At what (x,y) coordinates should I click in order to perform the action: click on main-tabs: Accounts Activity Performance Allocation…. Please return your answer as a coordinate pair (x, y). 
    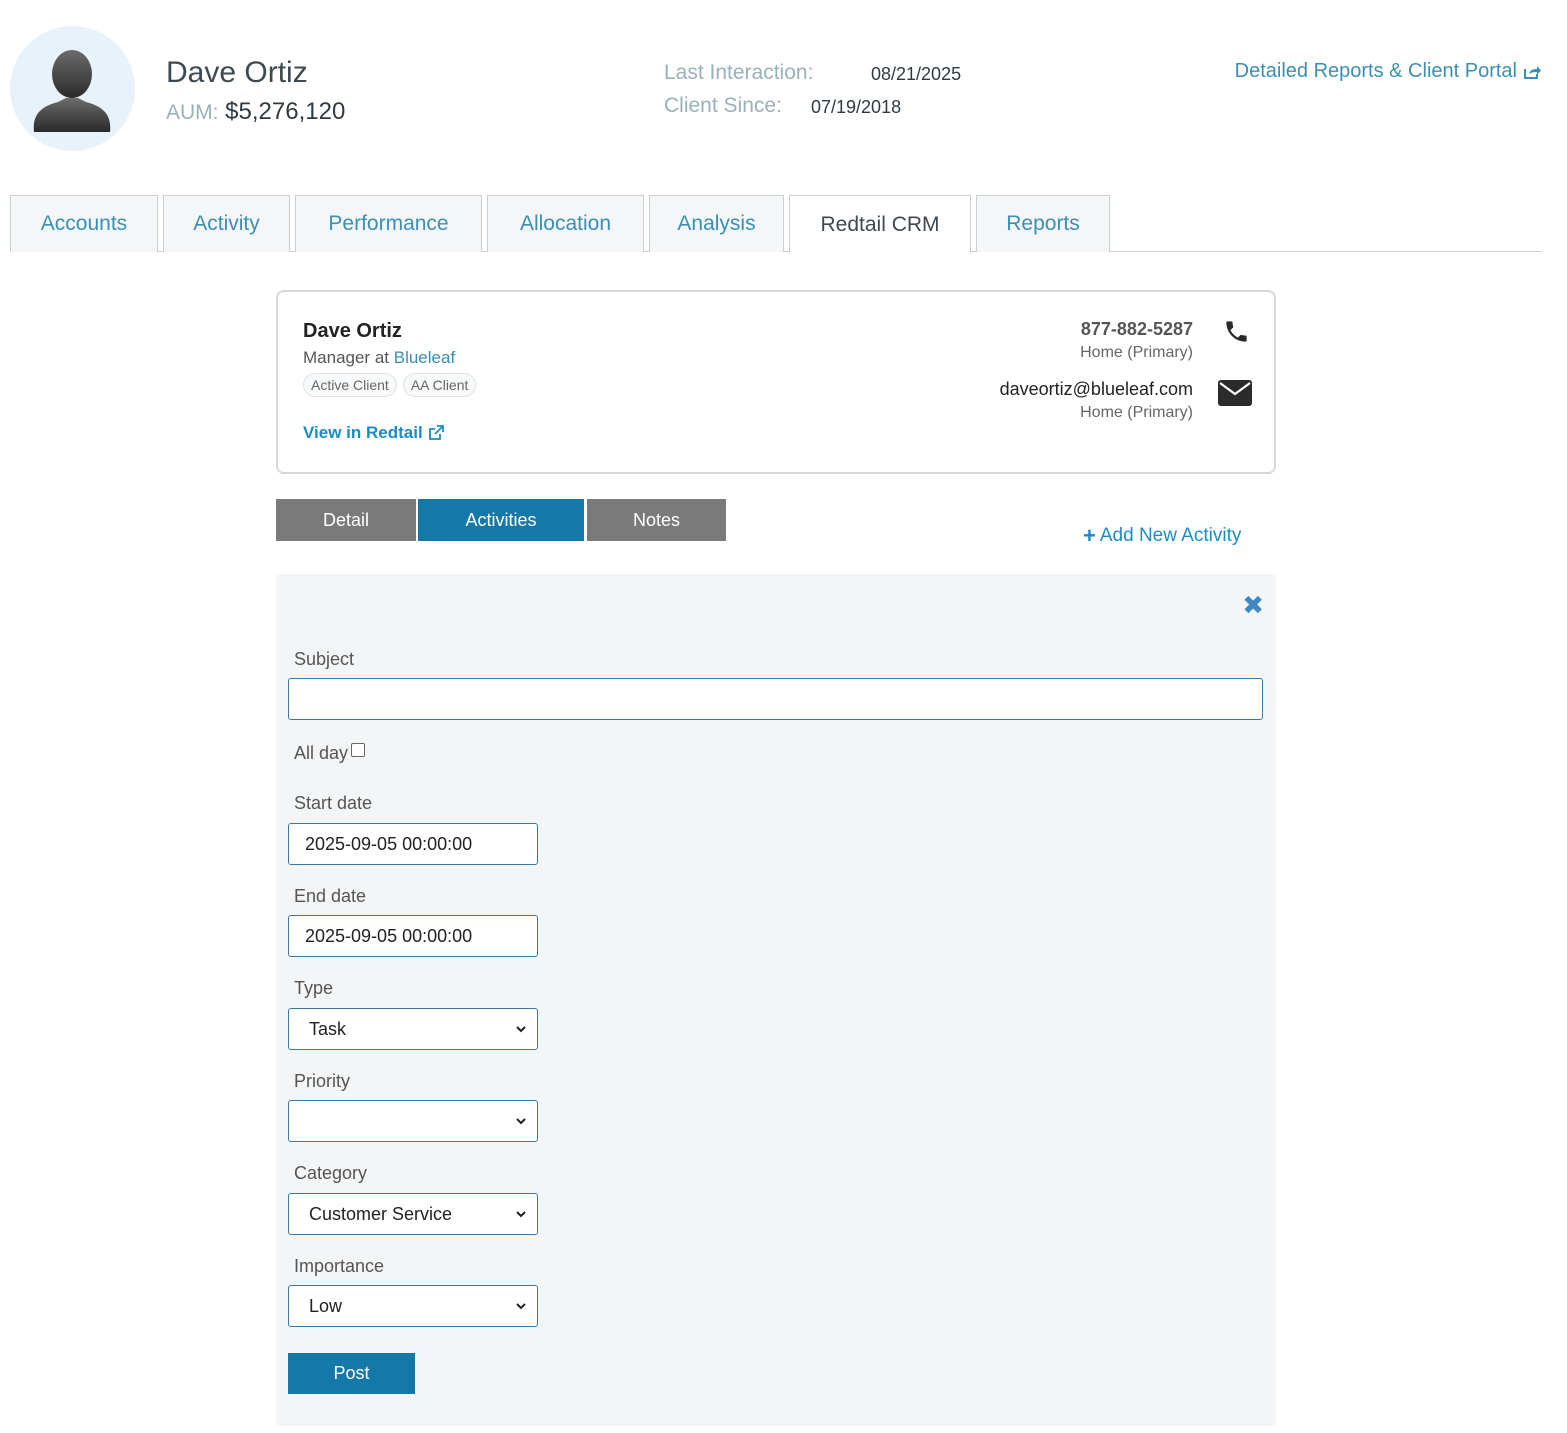
    Looking at the image, I should click on (776, 224).